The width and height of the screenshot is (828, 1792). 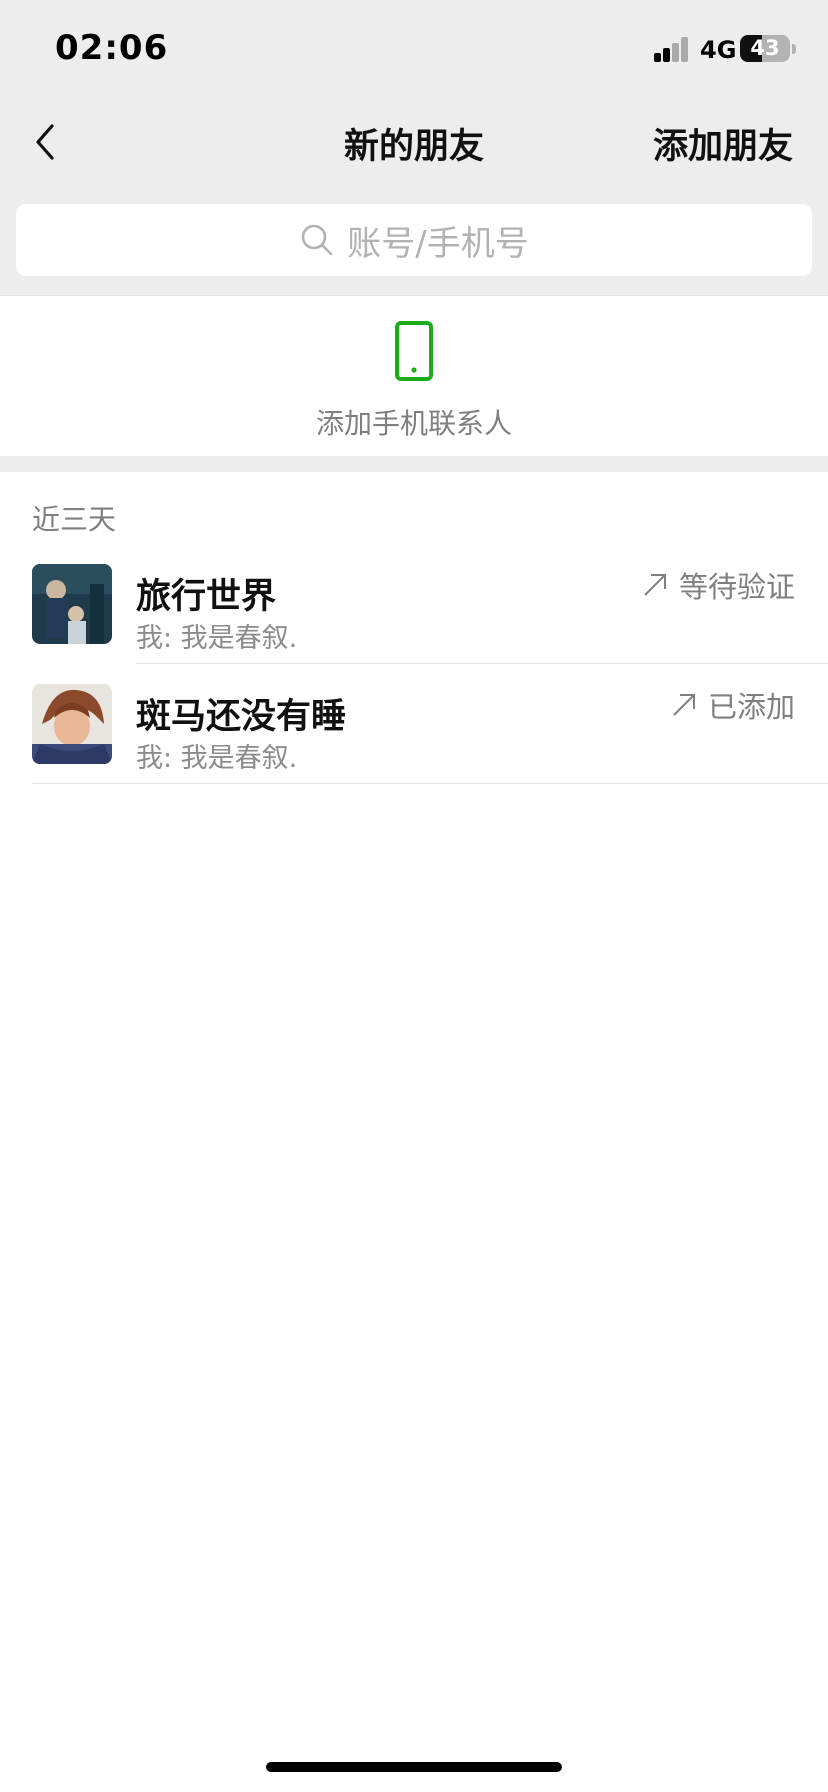 What do you see at coordinates (414, 48) in the screenshot?
I see `status-bar: 02:06 4G 43` at bounding box center [414, 48].